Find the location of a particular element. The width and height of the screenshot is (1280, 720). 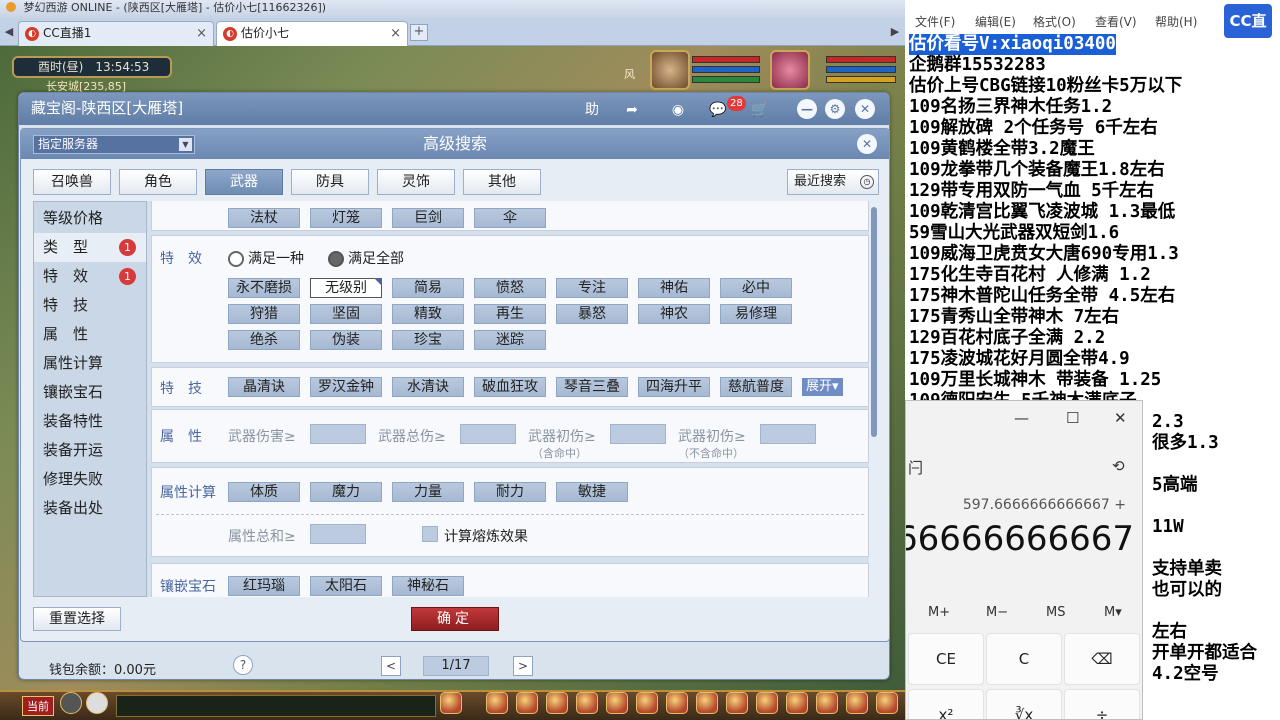

menu-help: 帮助(H) is located at coordinates (1176, 21).